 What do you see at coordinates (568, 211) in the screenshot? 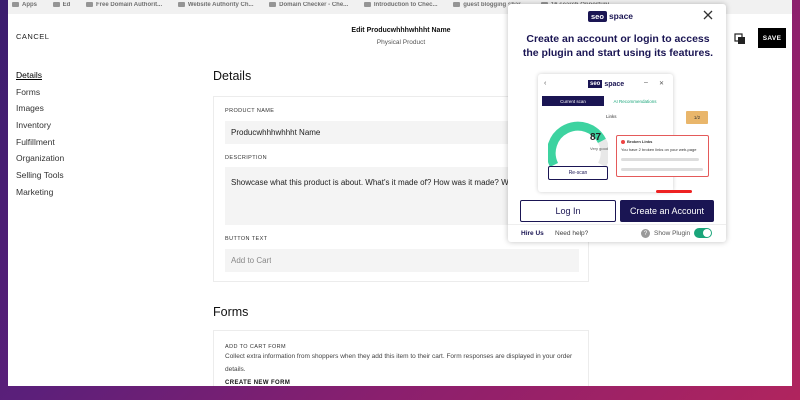
I see `login-button: Log In` at bounding box center [568, 211].